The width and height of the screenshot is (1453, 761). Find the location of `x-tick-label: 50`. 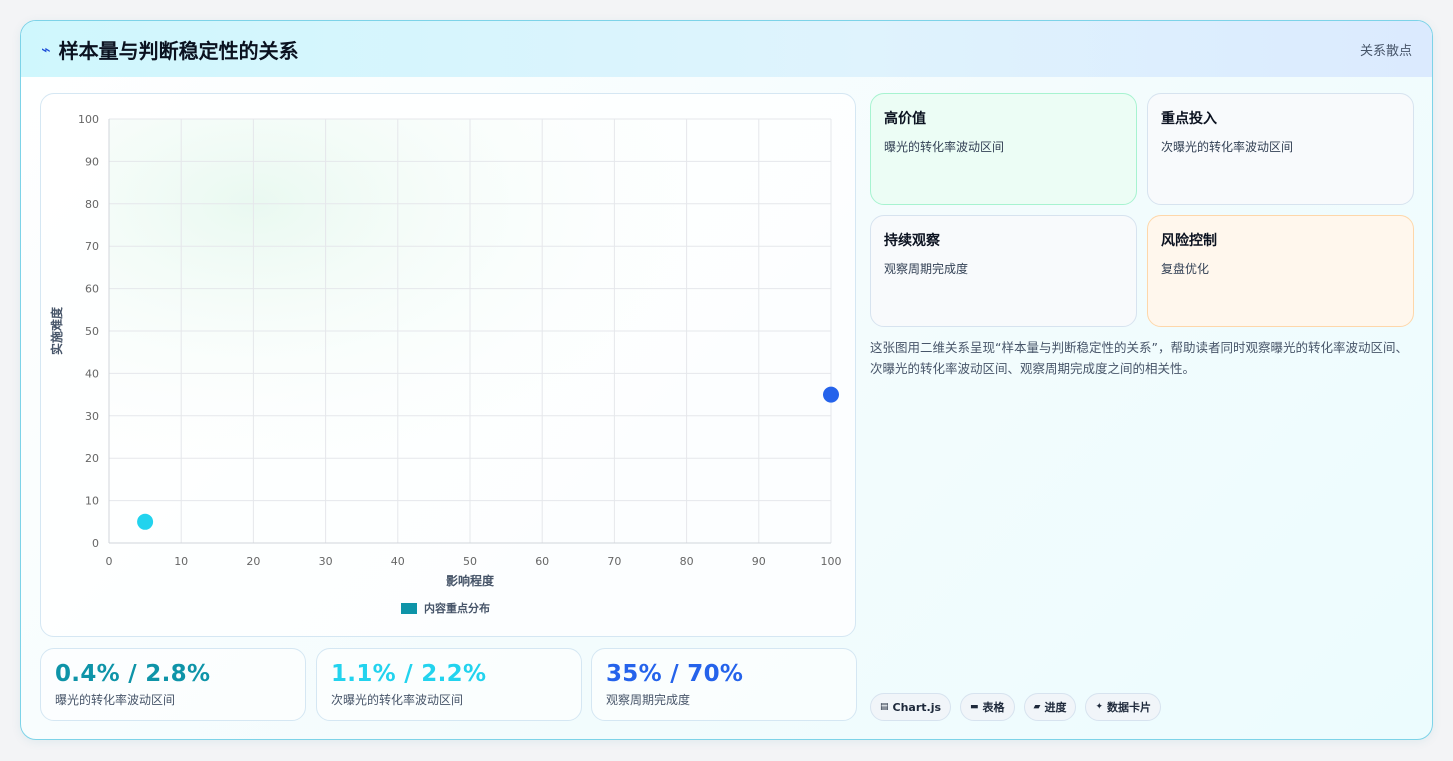

x-tick-label: 50 is located at coordinates (470, 561).